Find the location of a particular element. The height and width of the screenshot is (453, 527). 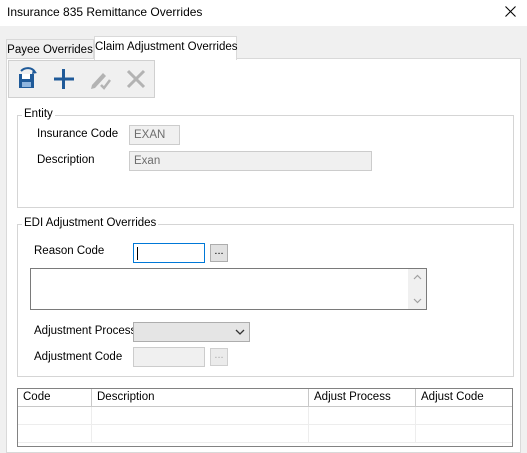

insurance-code-field: EXAN is located at coordinates (154, 135).